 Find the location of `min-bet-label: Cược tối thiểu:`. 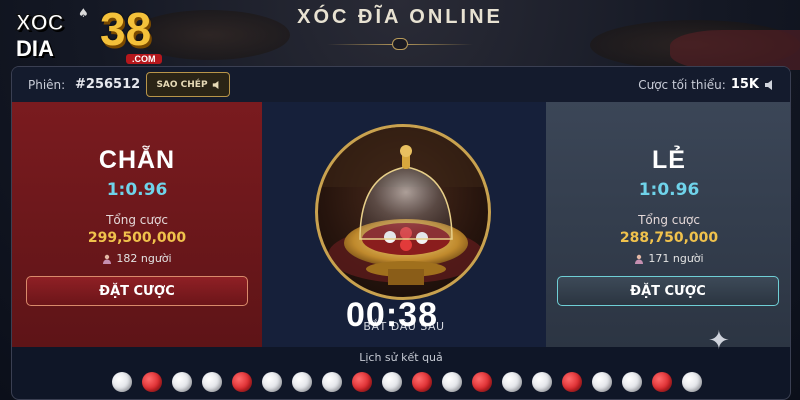

min-bet-label: Cược tối thiểu: is located at coordinates (682, 84).